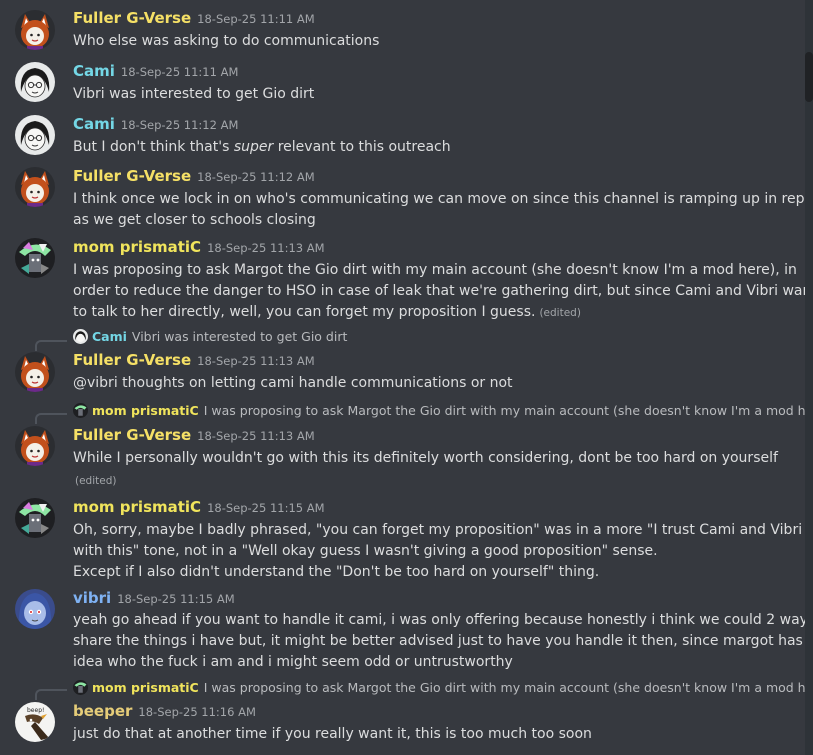 The width and height of the screenshot is (813, 755). I want to click on scrollbar-track, so click(809, 377).